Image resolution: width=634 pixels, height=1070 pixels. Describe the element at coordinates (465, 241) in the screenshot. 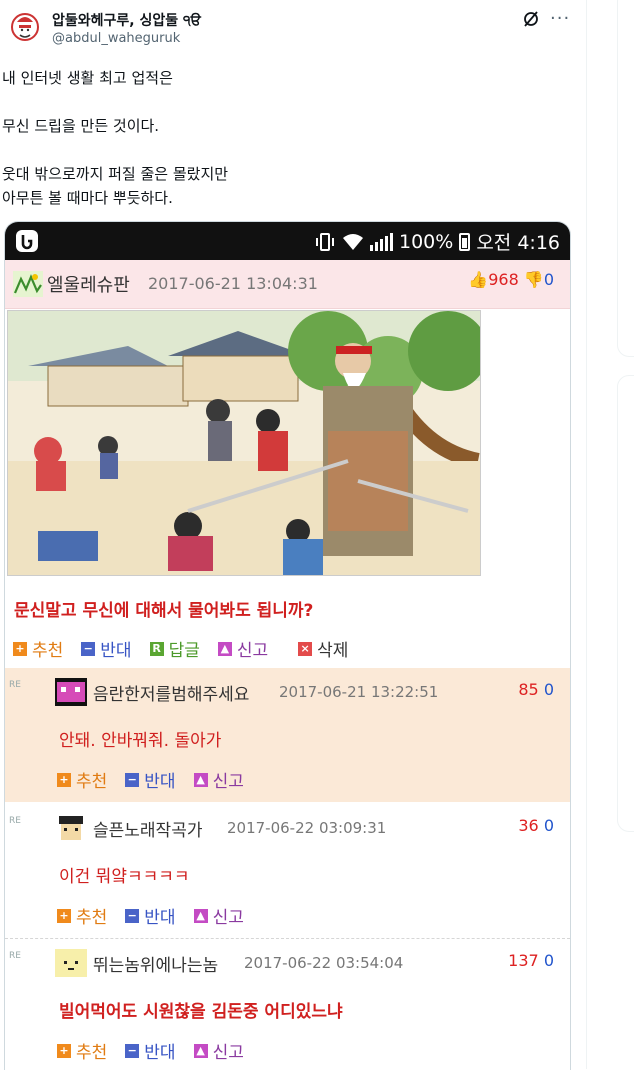

I see `battery-icon` at that location.